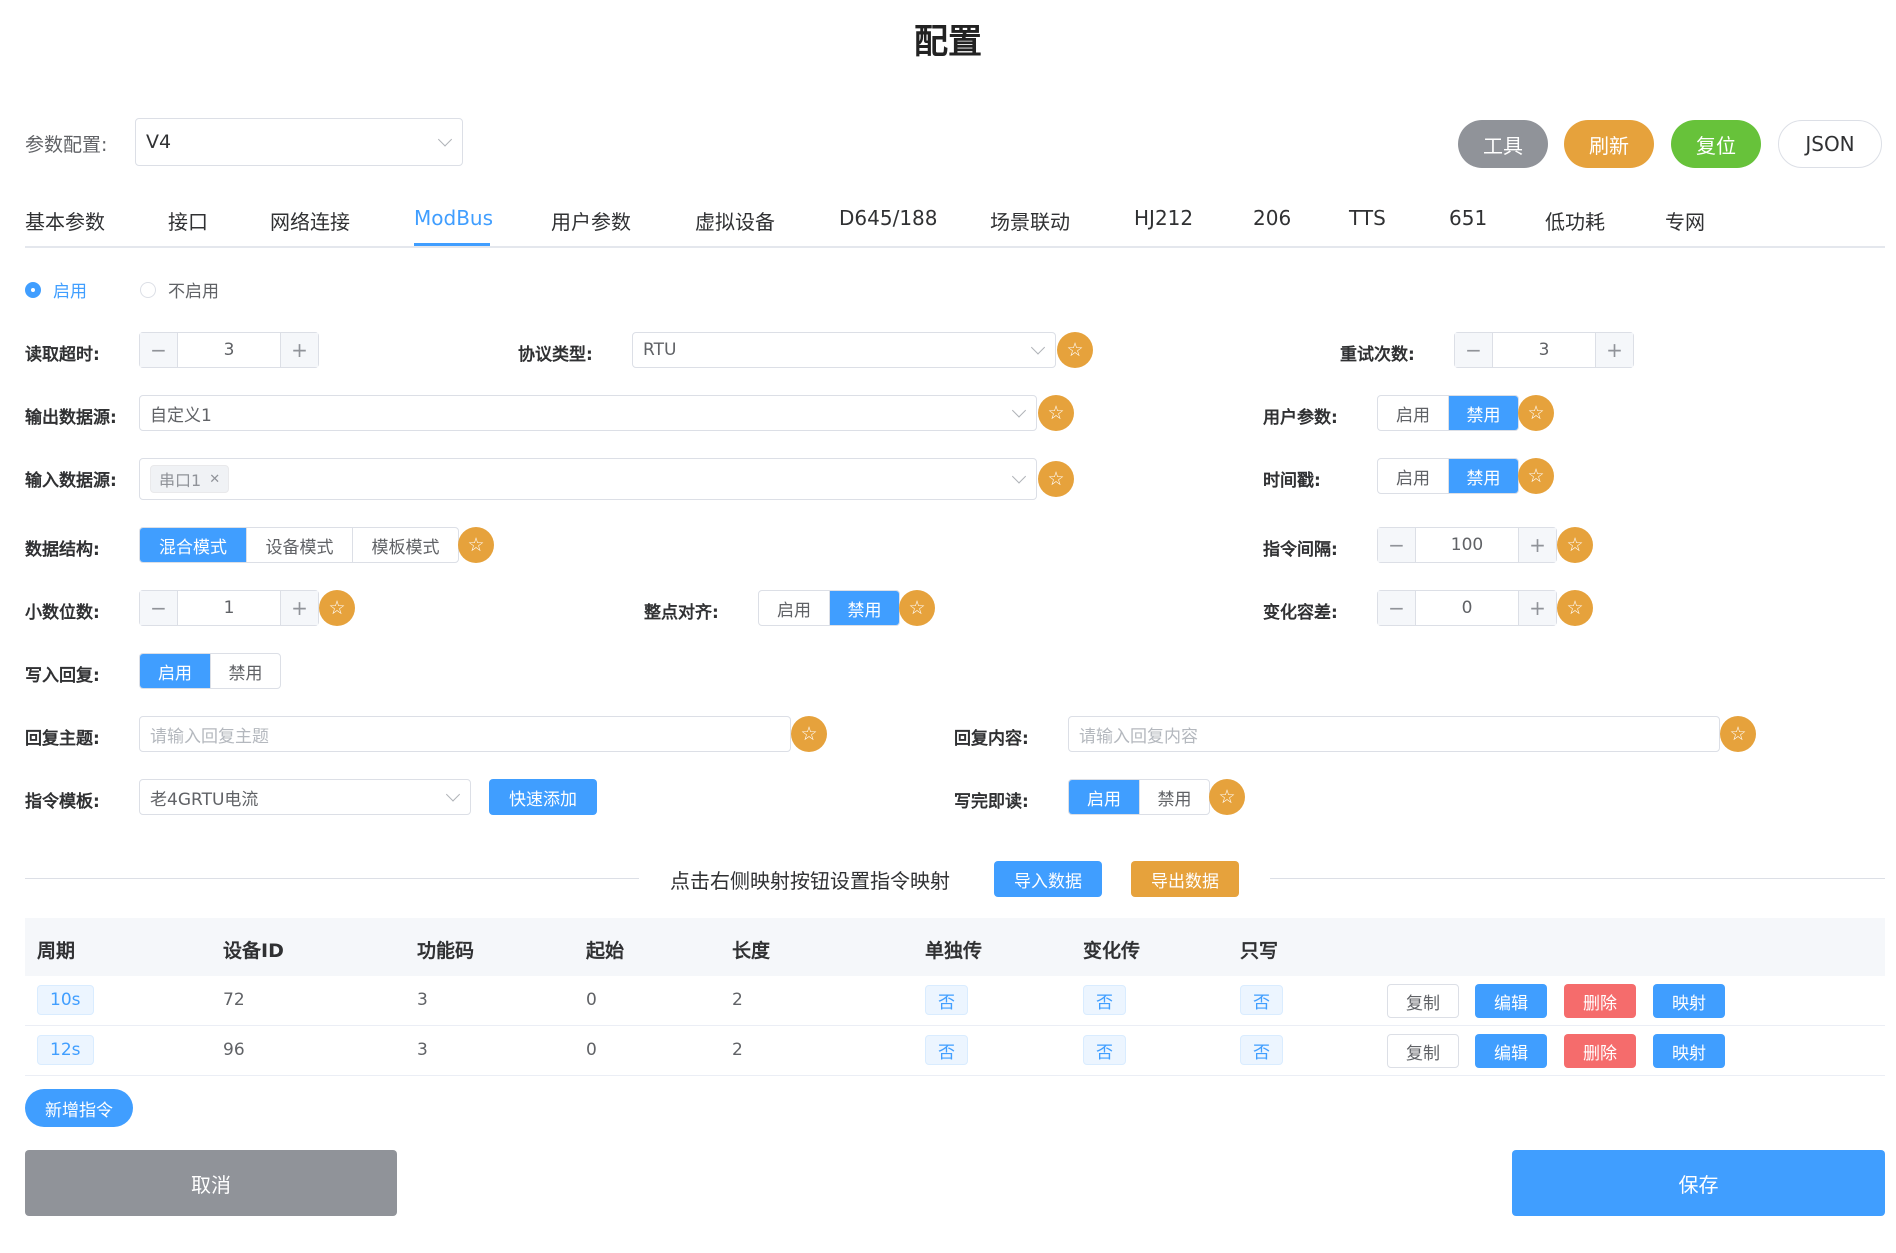 The image size is (1896, 1253). Describe the element at coordinates (1468, 218) in the screenshot. I see `tab-651: 651` at that location.